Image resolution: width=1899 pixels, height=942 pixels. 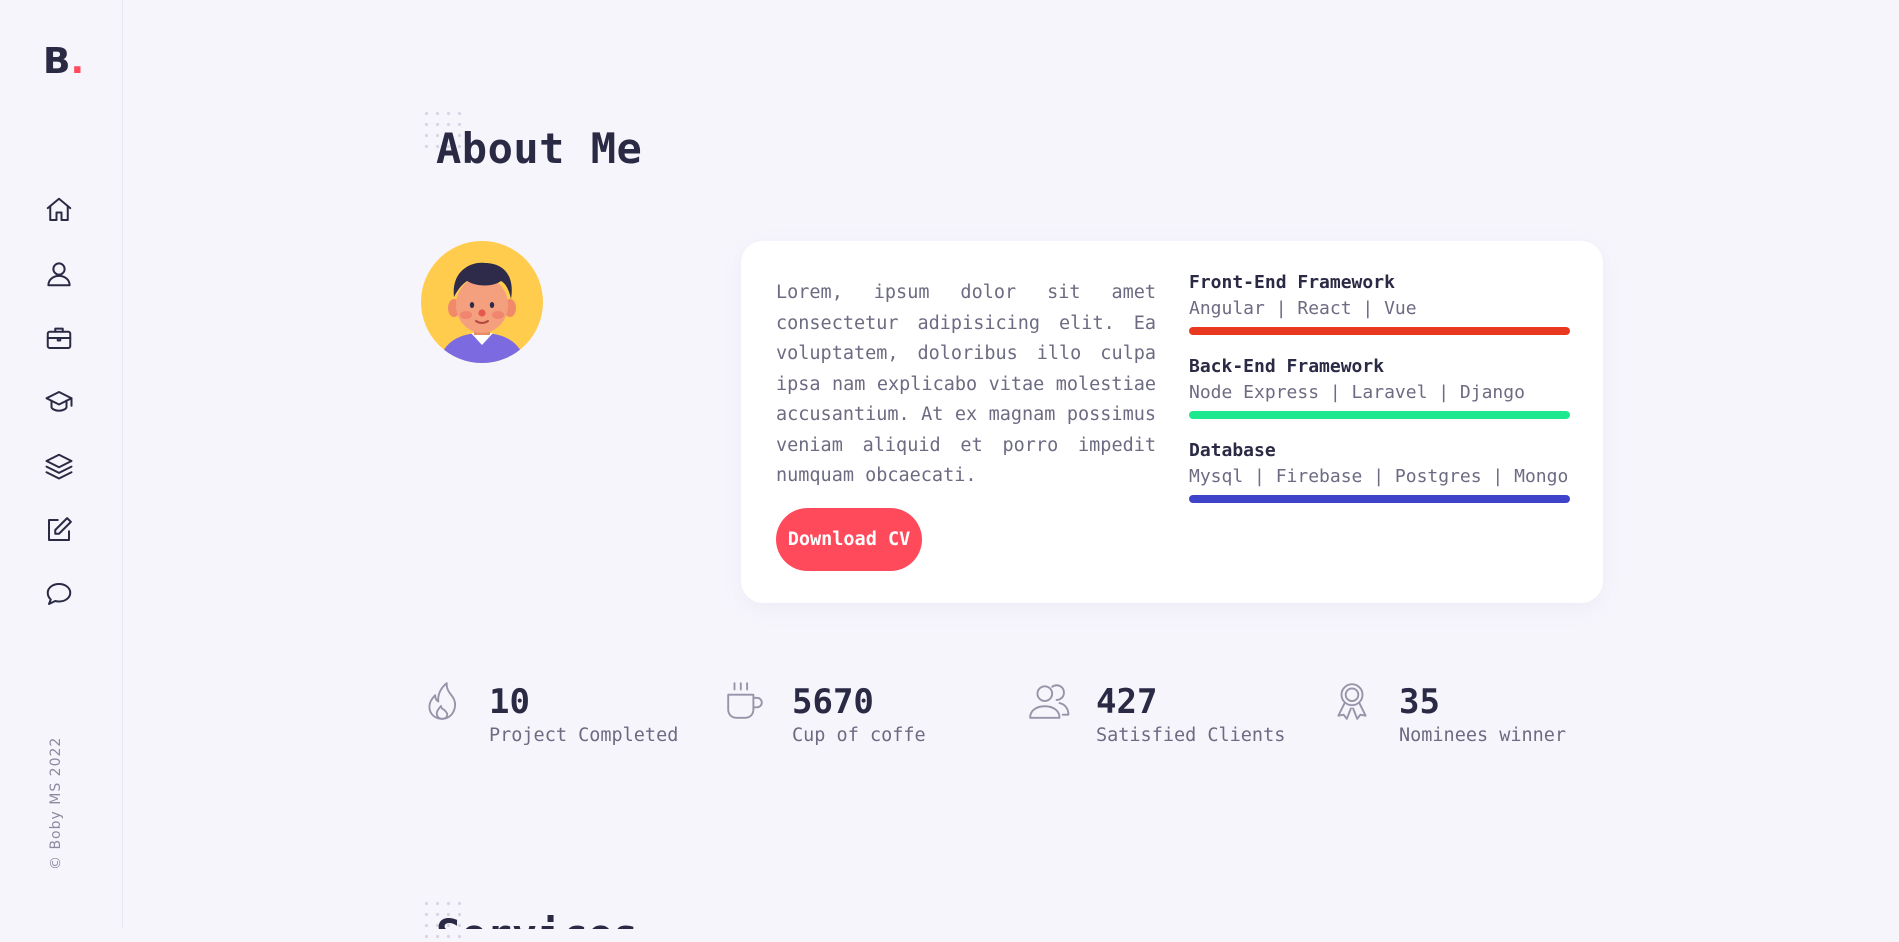 What do you see at coordinates (833, 702) in the screenshot?
I see `stat-value: 5670` at bounding box center [833, 702].